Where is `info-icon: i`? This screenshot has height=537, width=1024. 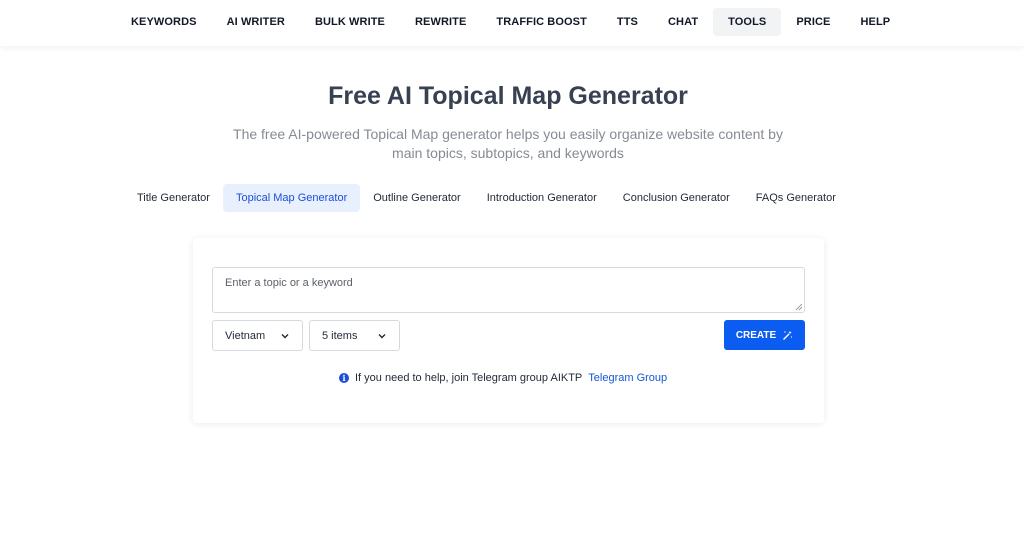 info-icon: i is located at coordinates (344, 378).